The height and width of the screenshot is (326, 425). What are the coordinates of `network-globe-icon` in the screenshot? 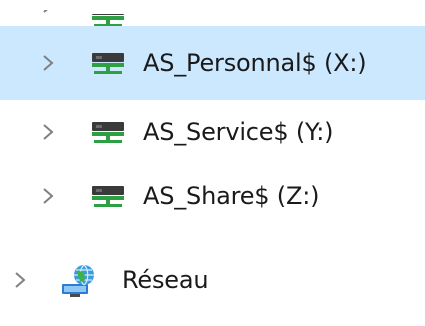 It's located at (78, 280).